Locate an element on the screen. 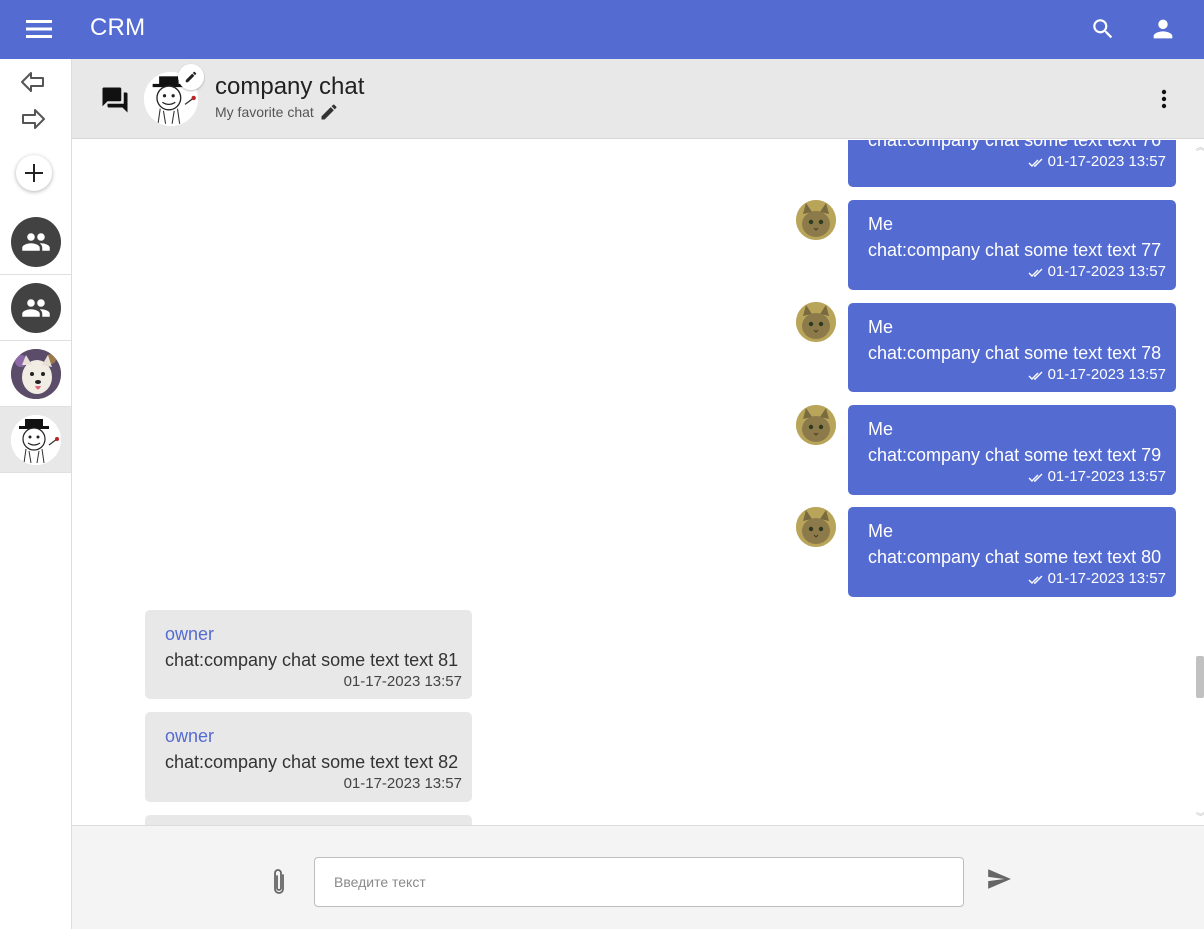  message-scrollbar: ︽ ︾ is located at coordinates (1200, 482).